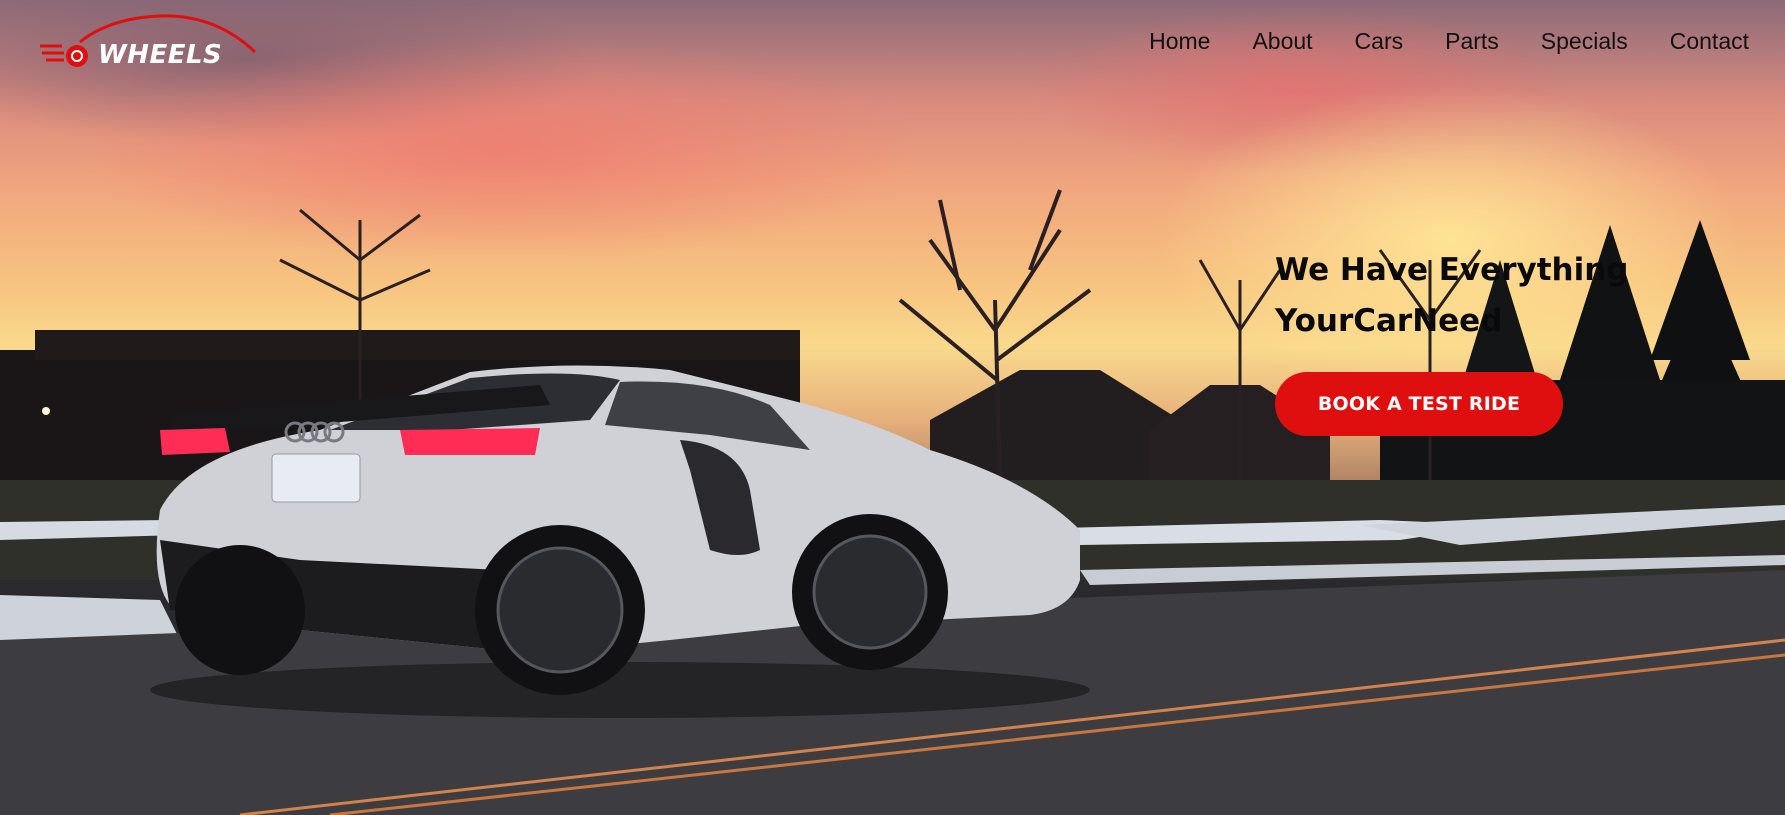 The width and height of the screenshot is (1785, 815). What do you see at coordinates (1428, 41) in the screenshot?
I see `main-nav: Home About Cars Parts Specials Contact` at bounding box center [1428, 41].